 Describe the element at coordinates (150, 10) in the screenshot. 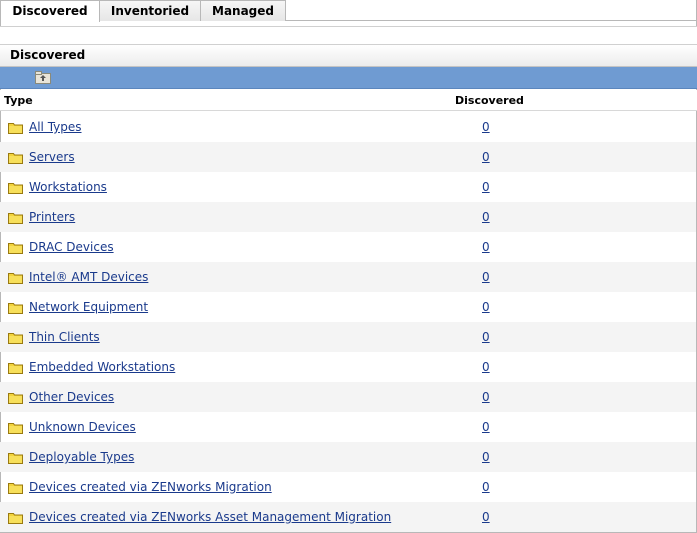

I see `tab-inventoried: Inventoried` at that location.